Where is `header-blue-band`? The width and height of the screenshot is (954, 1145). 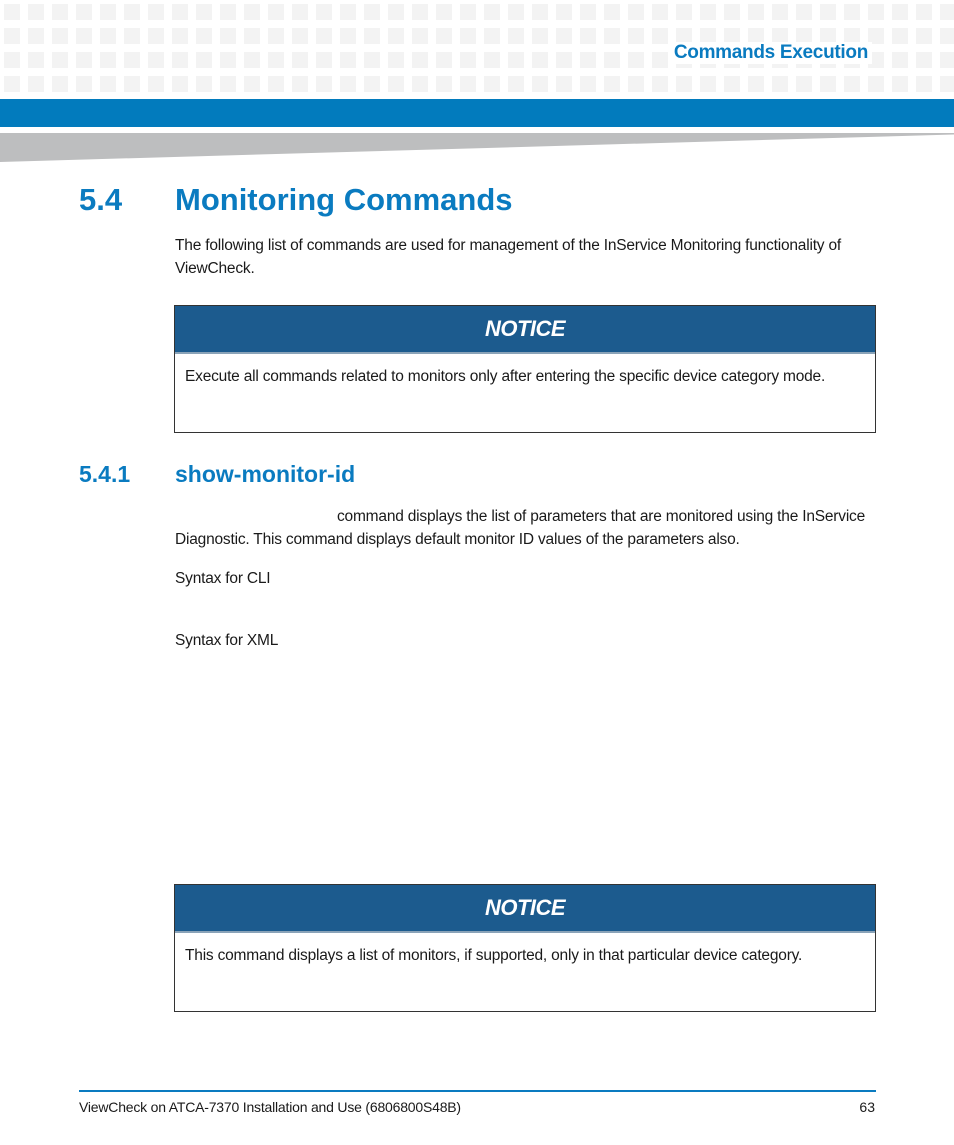
header-blue-band is located at coordinates (477, 113).